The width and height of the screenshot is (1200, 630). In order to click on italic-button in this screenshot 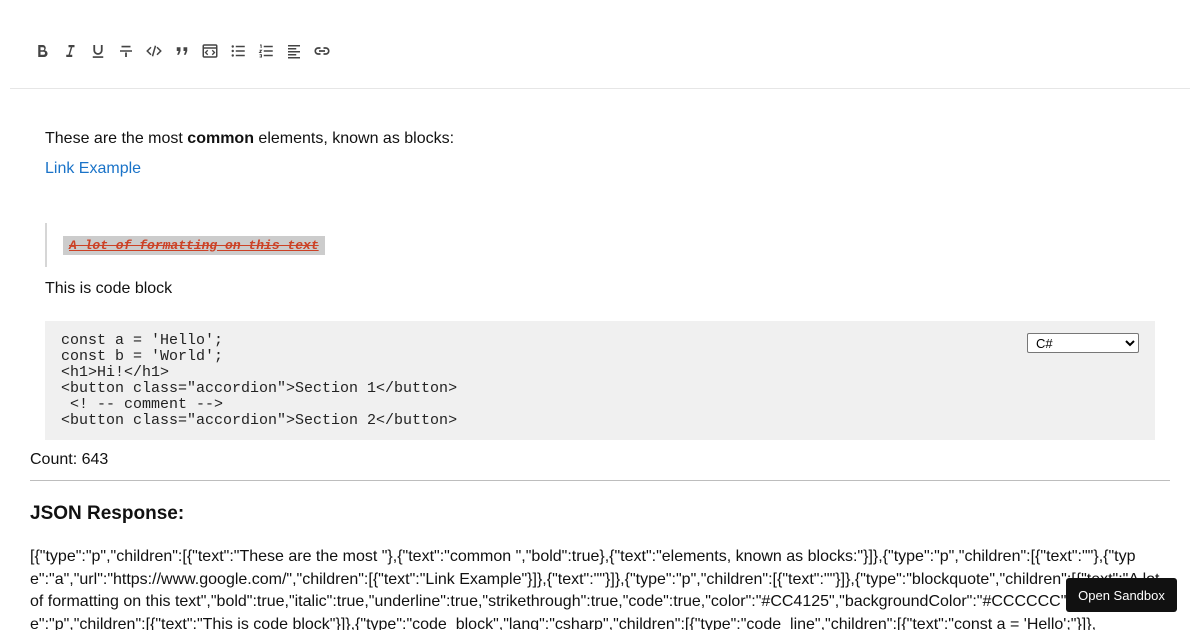, I will do `click(70, 51)`.